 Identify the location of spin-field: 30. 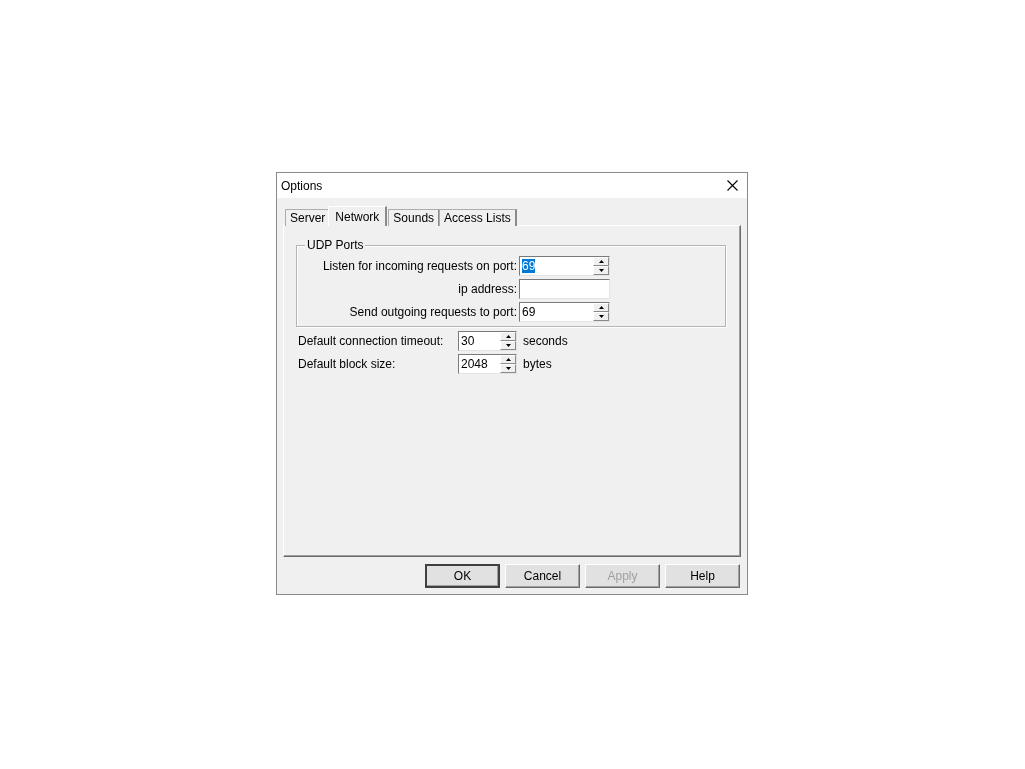
(487, 341).